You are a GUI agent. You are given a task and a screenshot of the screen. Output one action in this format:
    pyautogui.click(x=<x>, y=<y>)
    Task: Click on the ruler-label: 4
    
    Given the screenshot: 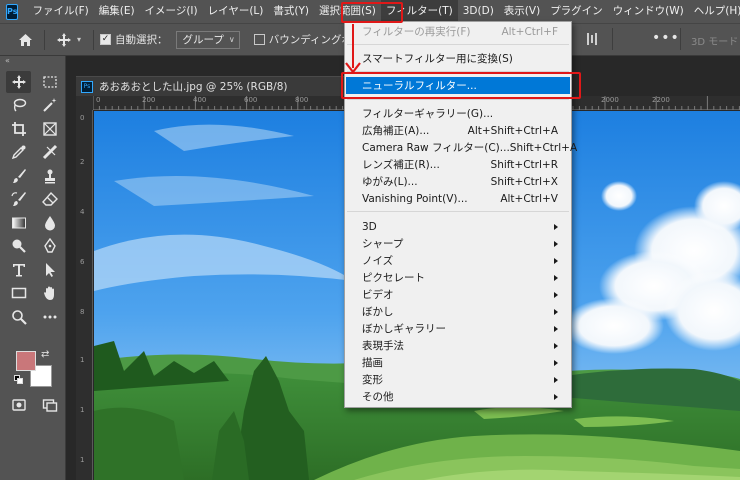 What is the action you would take?
    pyautogui.click(x=82, y=212)
    